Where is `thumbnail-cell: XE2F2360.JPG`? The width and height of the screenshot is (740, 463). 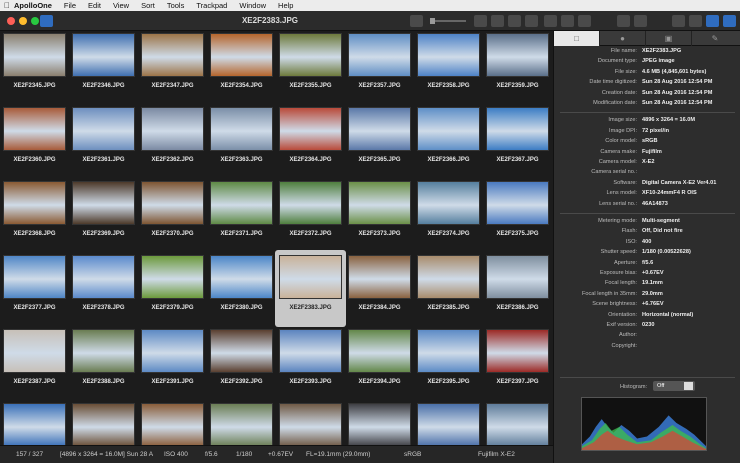
thumbnail-cell: XE2F2360.JPG is located at coordinates (34, 142).